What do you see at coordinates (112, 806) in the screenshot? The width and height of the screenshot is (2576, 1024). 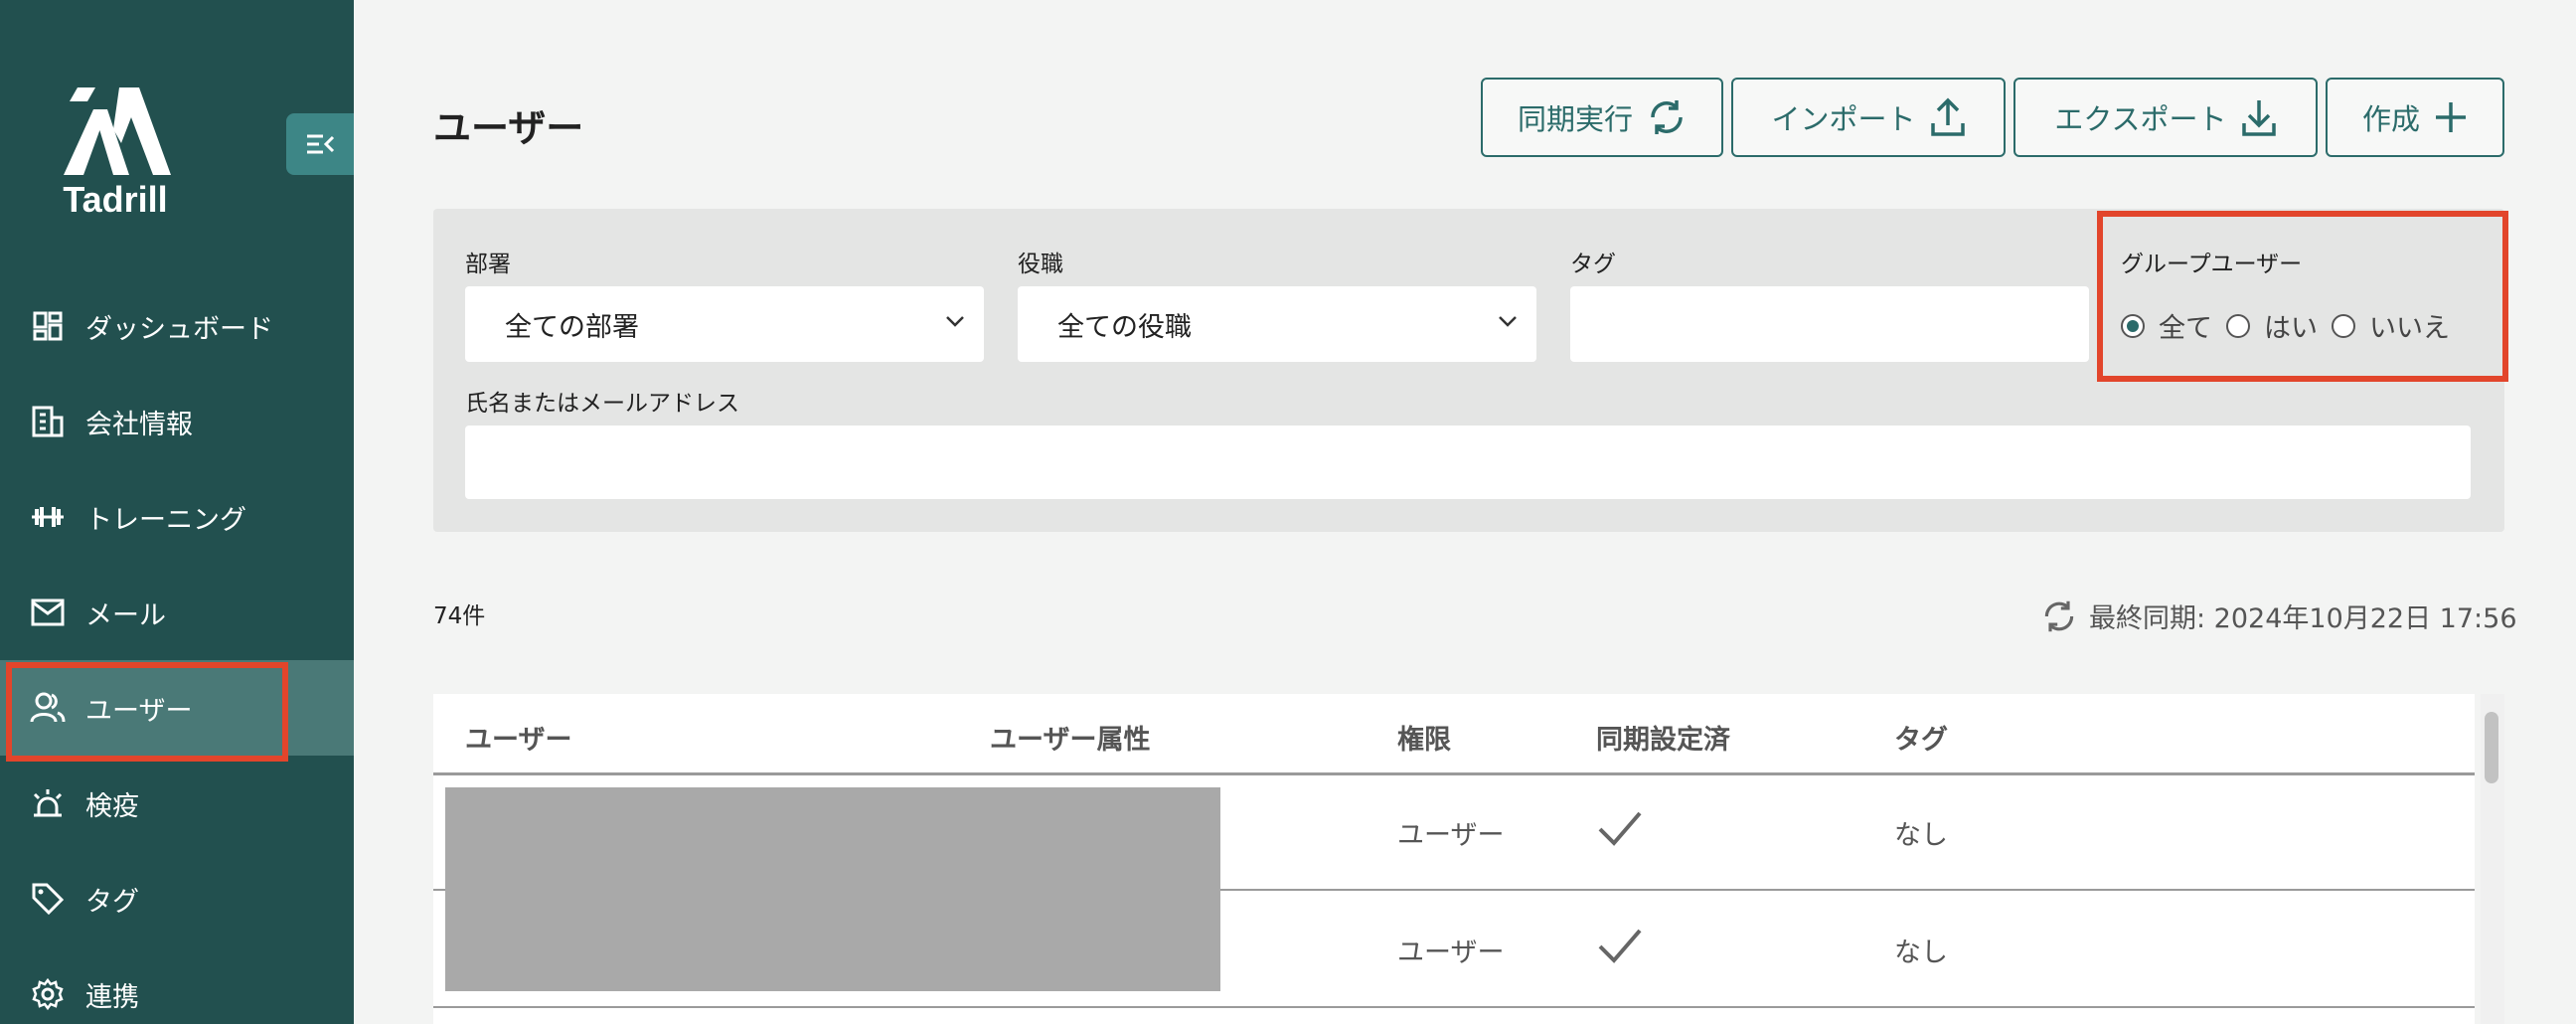 I see `sidebar-item-label: 検疫` at bounding box center [112, 806].